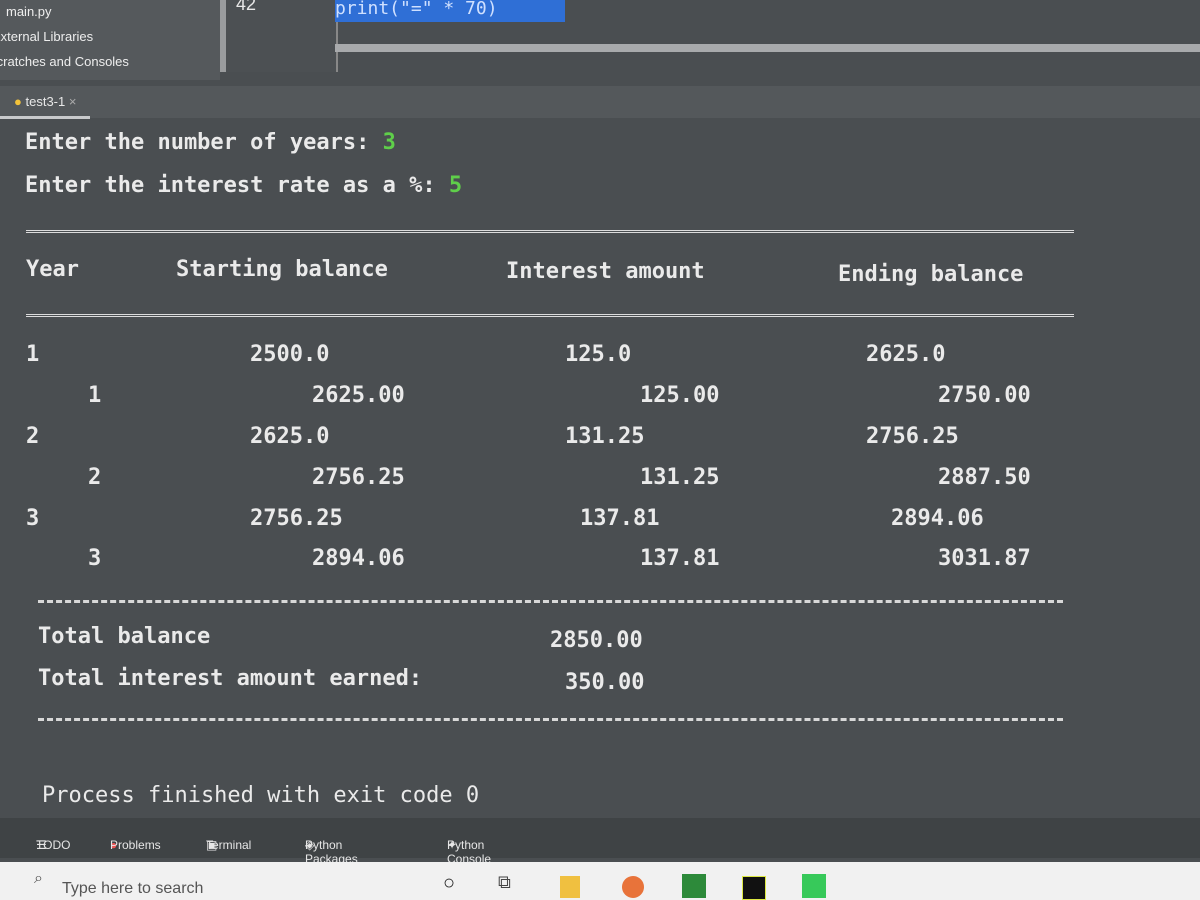  Describe the element at coordinates (261, 795) in the screenshot. I see `exit-message: Process finished with exit code 0` at that location.